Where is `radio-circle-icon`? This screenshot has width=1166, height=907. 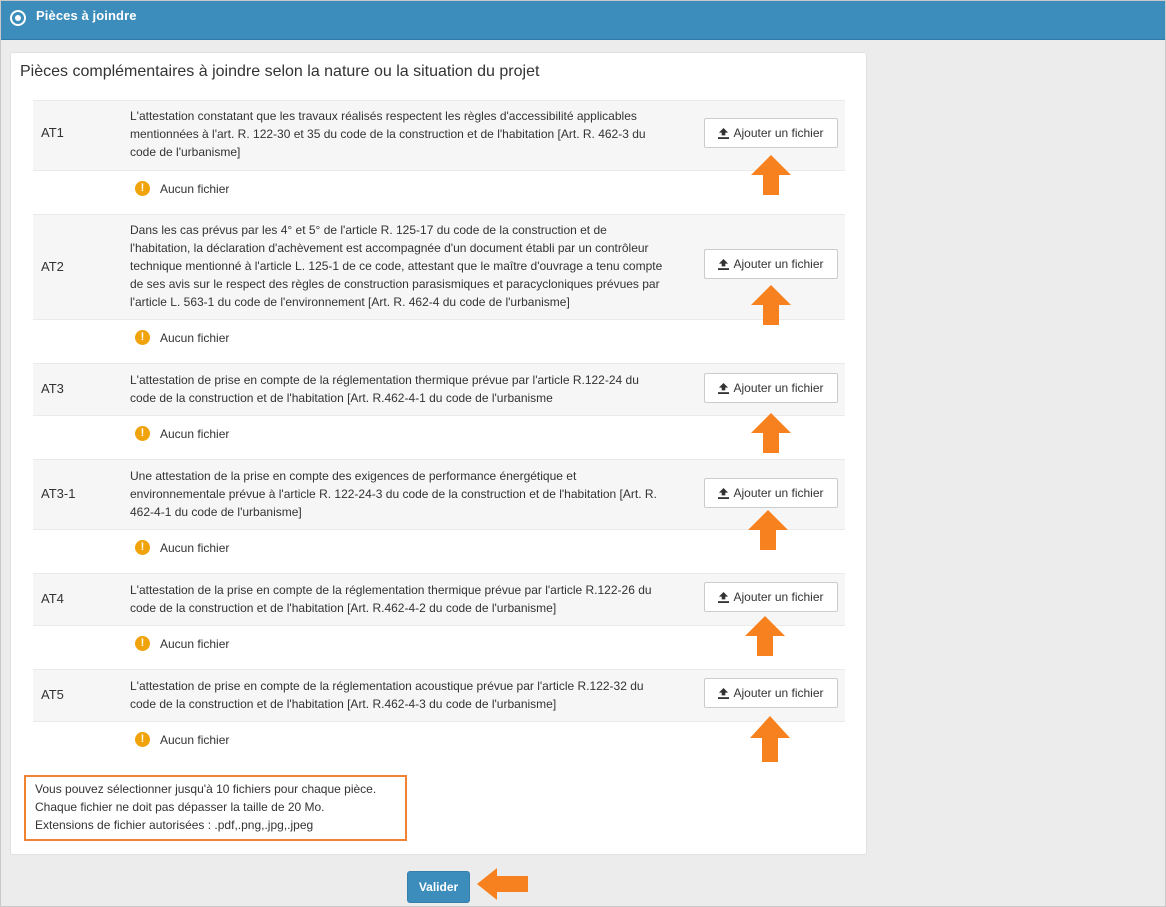 radio-circle-icon is located at coordinates (18, 18).